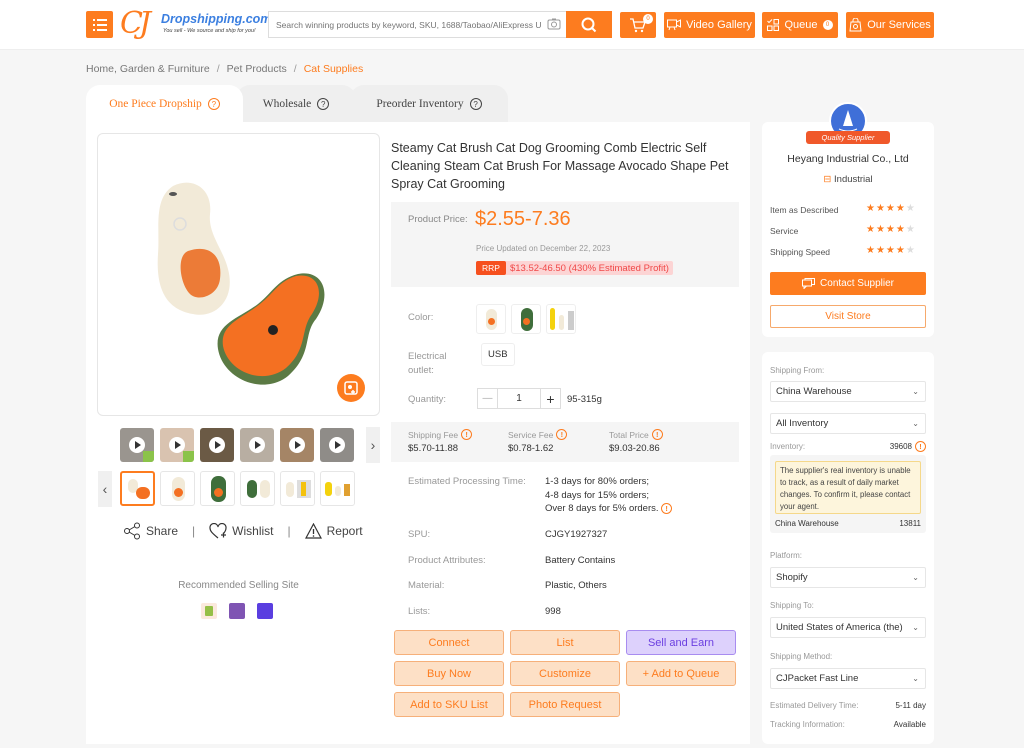 The width and height of the screenshot is (1024, 748). What do you see at coordinates (421, 370) in the screenshot?
I see `outlet-label-line2: outlet:` at bounding box center [421, 370].